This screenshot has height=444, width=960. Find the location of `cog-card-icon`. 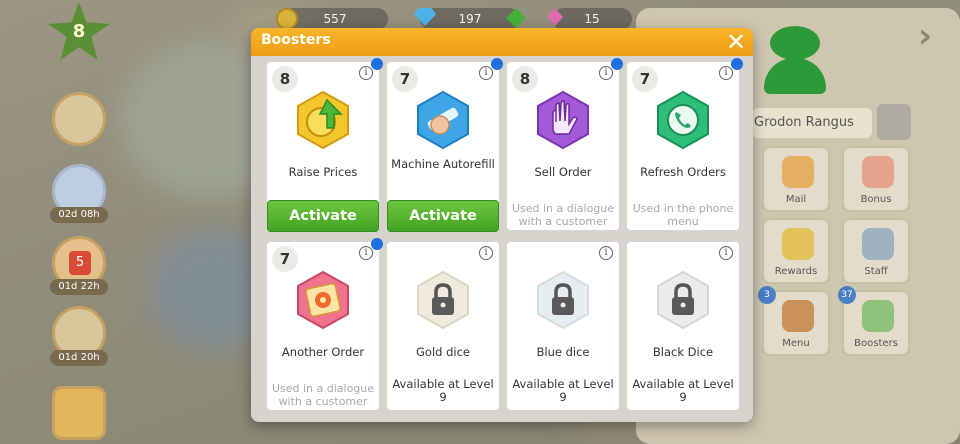

cog-card-icon is located at coordinates (323, 300).